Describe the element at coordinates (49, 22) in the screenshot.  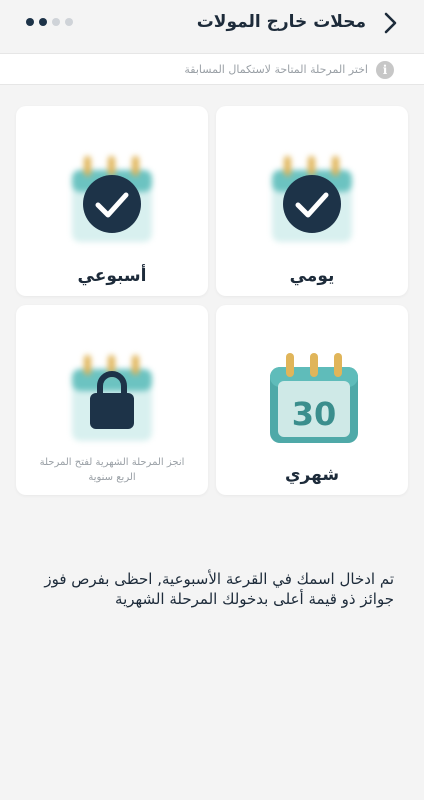
I see `progress-dots` at that location.